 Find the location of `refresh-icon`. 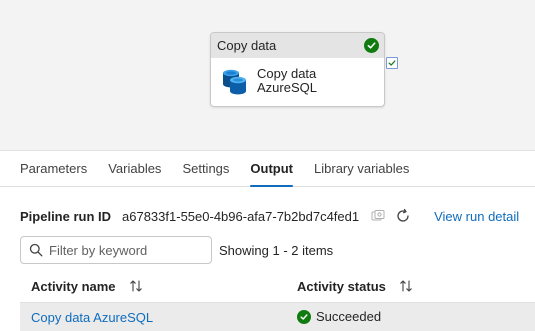

refresh-icon is located at coordinates (403, 216).